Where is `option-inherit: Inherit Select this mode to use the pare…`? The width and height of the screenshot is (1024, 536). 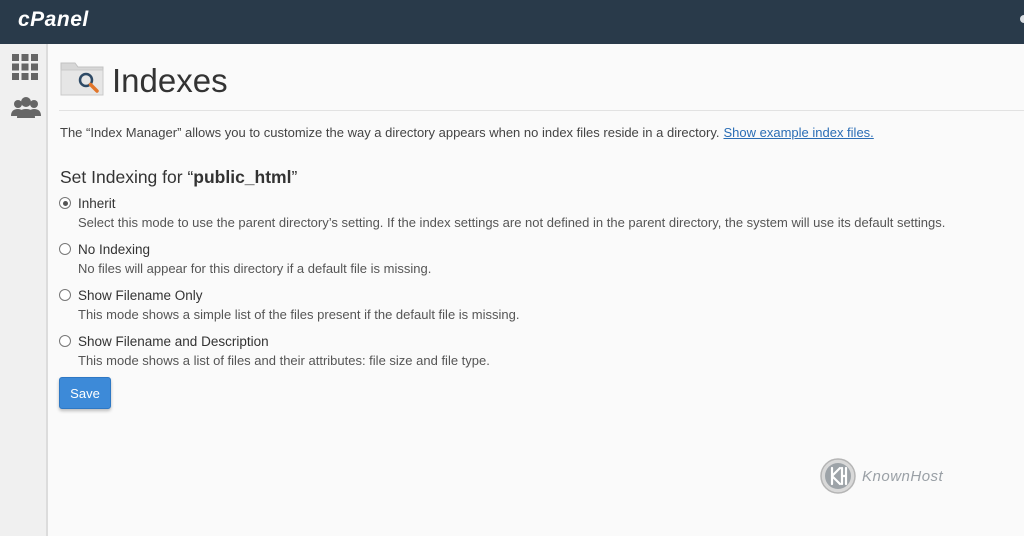 option-inherit: Inherit Select this mode to use the pare… is located at coordinates (534, 212).